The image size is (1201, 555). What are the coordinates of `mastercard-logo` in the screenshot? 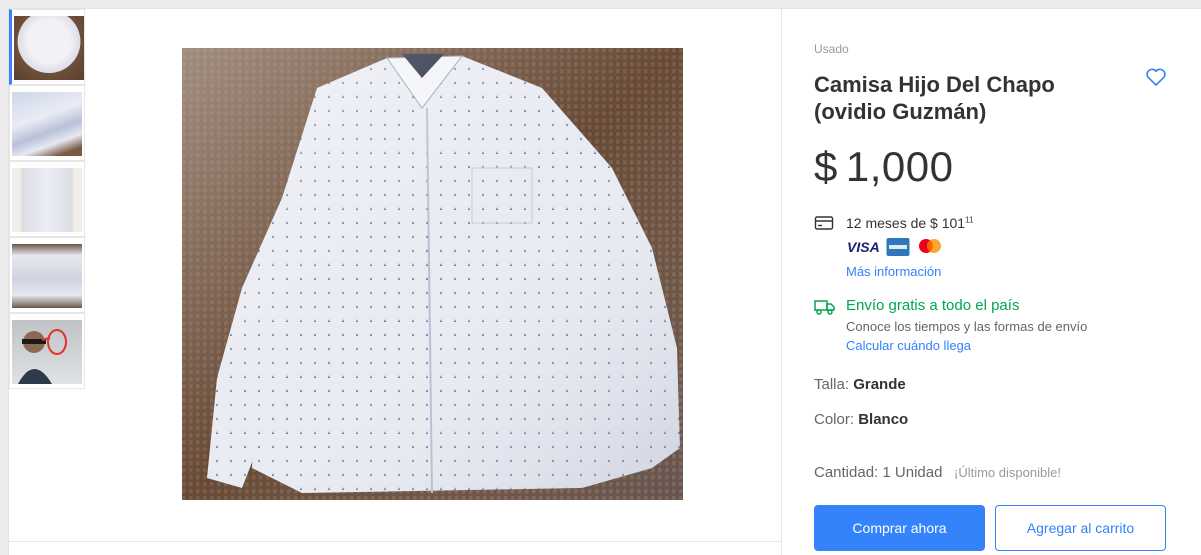 It's located at (930, 247).